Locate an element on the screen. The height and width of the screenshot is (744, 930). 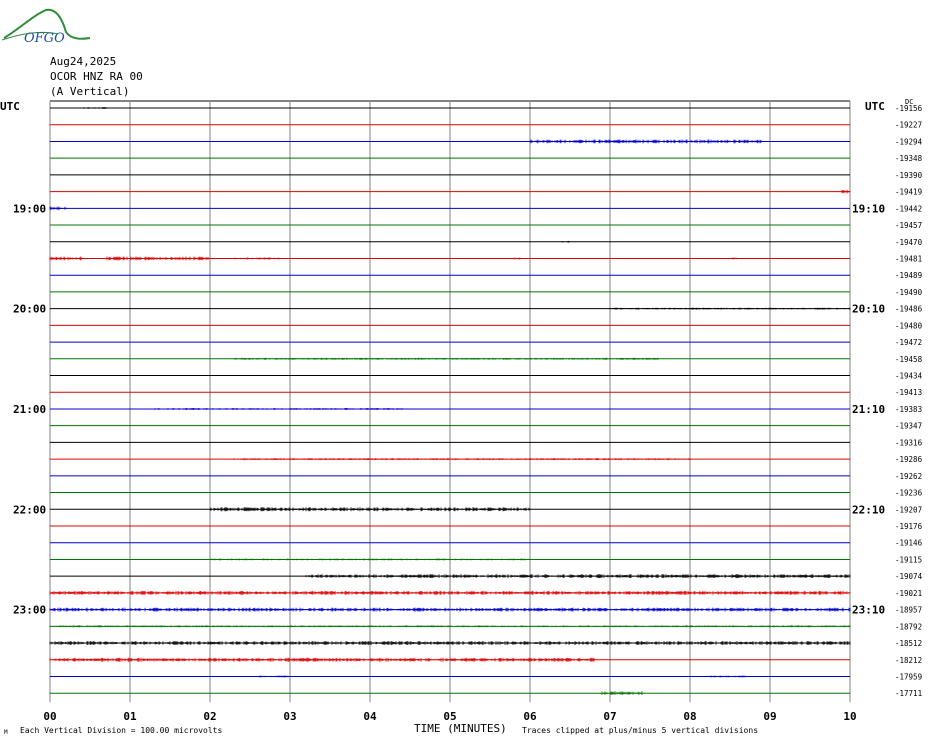
dc-offset-label: -19489 is located at coordinates (908, 275).